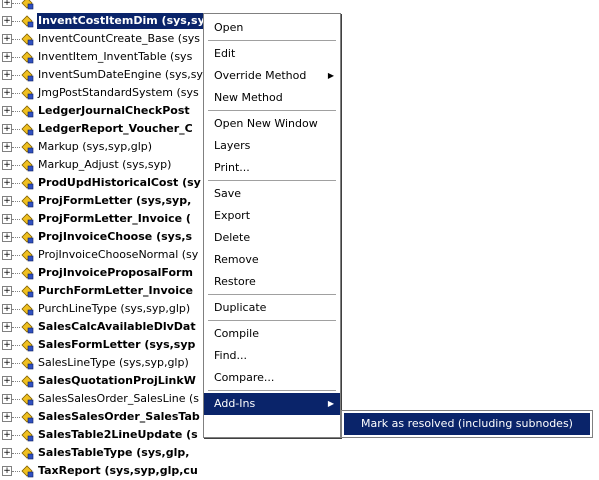  I want to click on tree-node-label: JmgPostStandardSystem (sys, so click(118, 92).